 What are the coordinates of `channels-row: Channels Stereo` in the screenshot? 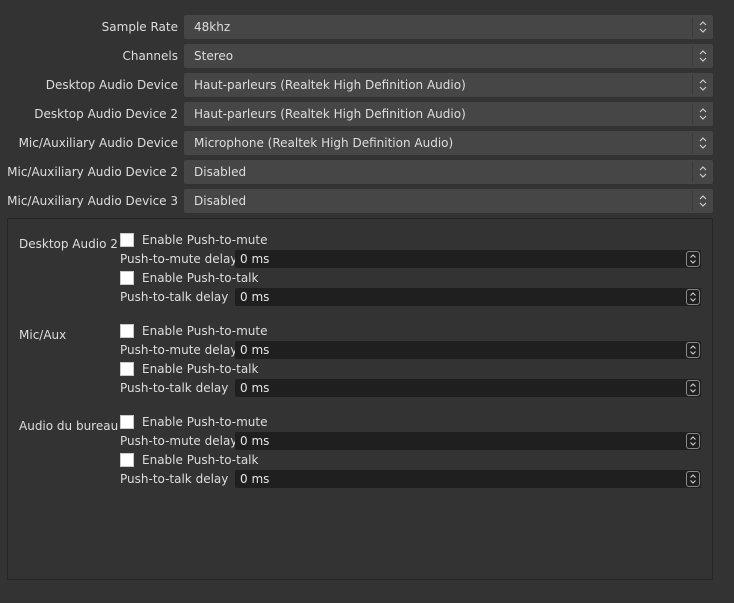 It's located at (367, 56).